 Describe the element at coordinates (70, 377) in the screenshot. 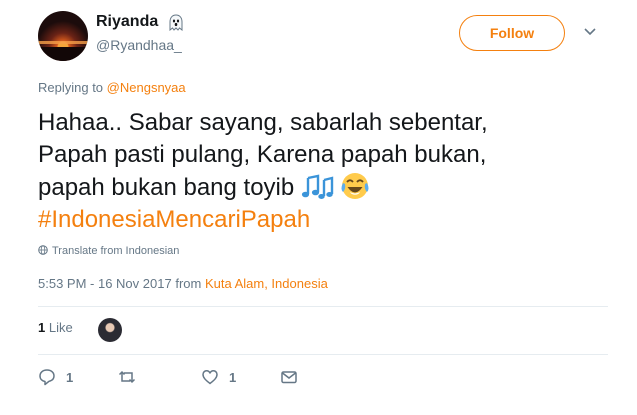

I see `reply-count: 1` at that location.